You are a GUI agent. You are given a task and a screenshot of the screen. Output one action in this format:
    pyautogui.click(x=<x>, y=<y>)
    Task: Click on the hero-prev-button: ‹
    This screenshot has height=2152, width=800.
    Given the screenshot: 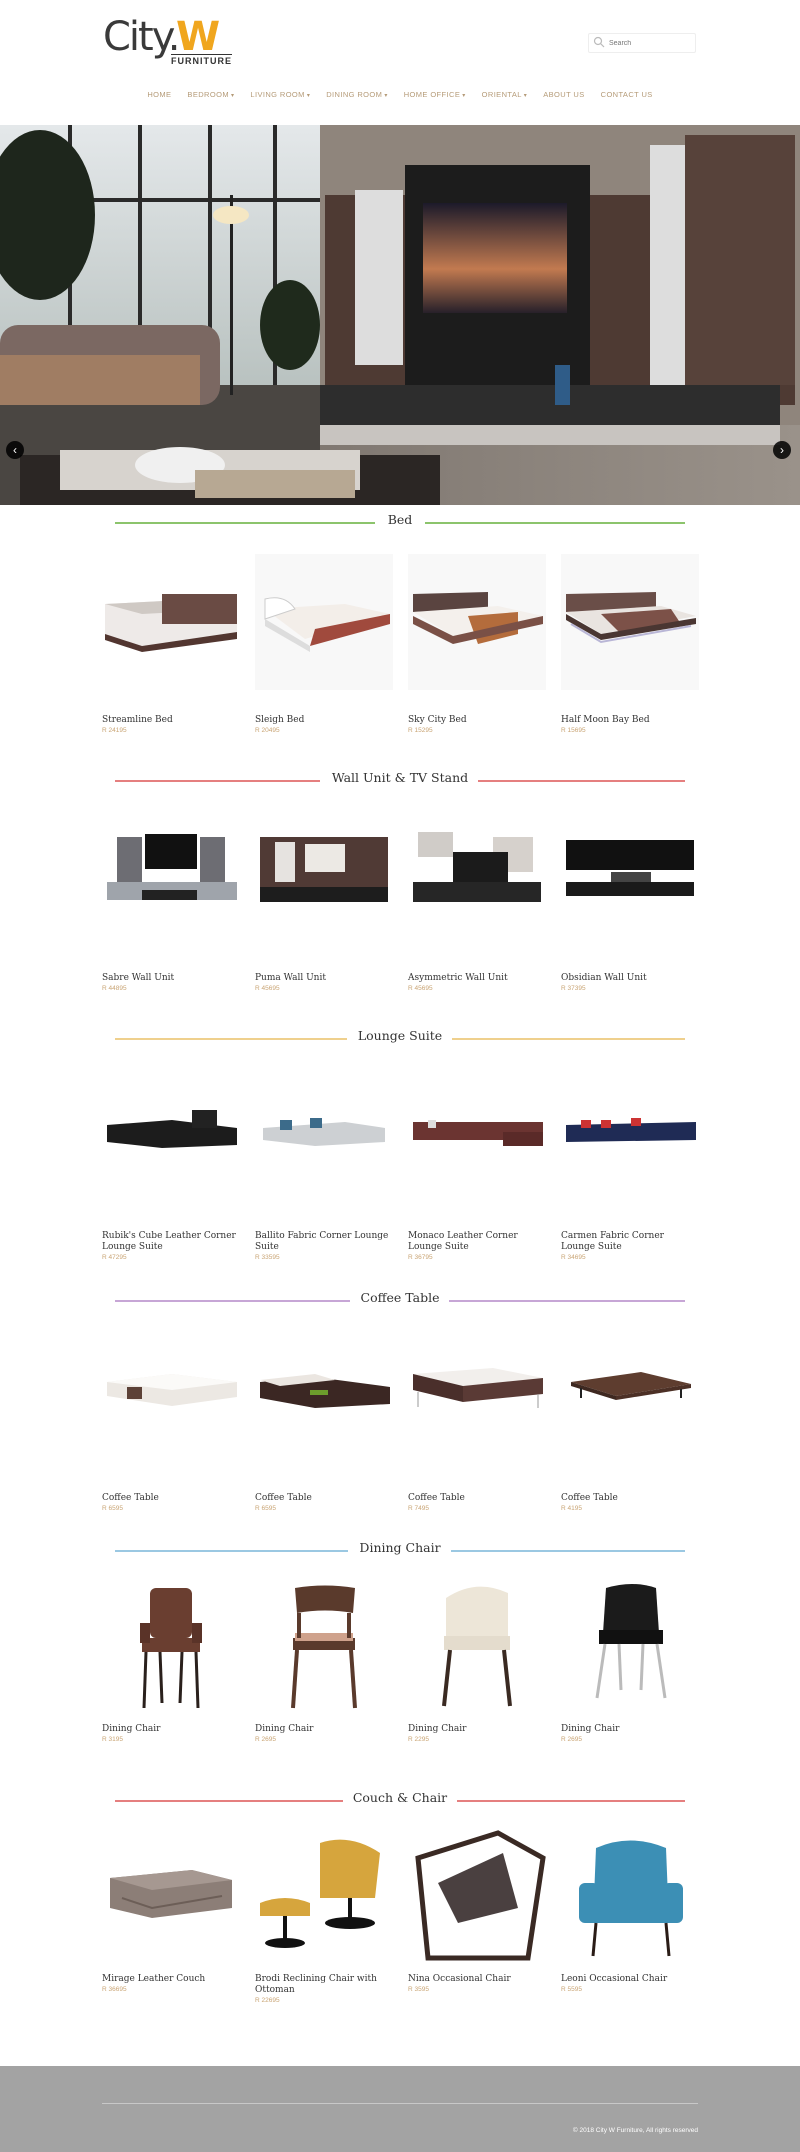 What is the action you would take?
    pyautogui.click(x=15, y=450)
    